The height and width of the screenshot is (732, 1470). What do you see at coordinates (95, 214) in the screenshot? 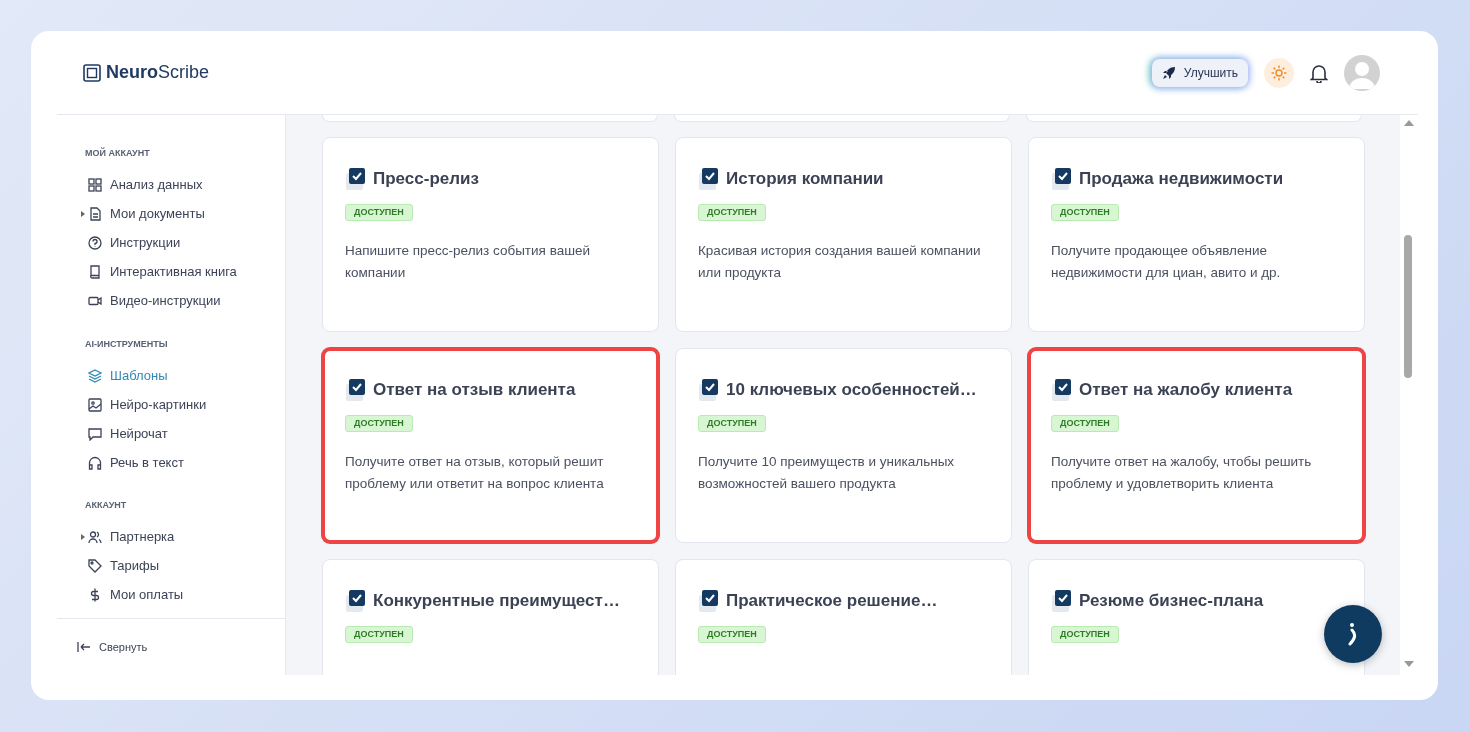
I see `document-icon` at bounding box center [95, 214].